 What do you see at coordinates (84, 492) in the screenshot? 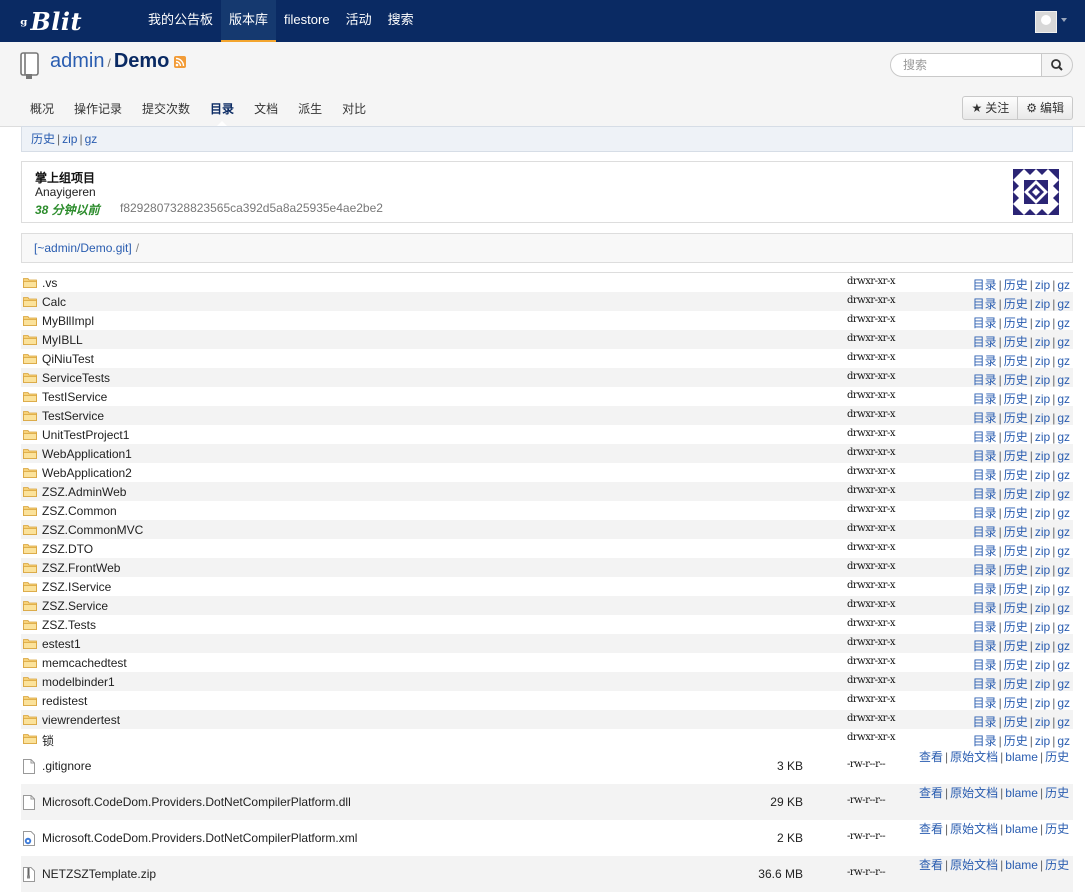
I see `folder-name-link: ZSZ.AdminWeb` at bounding box center [84, 492].